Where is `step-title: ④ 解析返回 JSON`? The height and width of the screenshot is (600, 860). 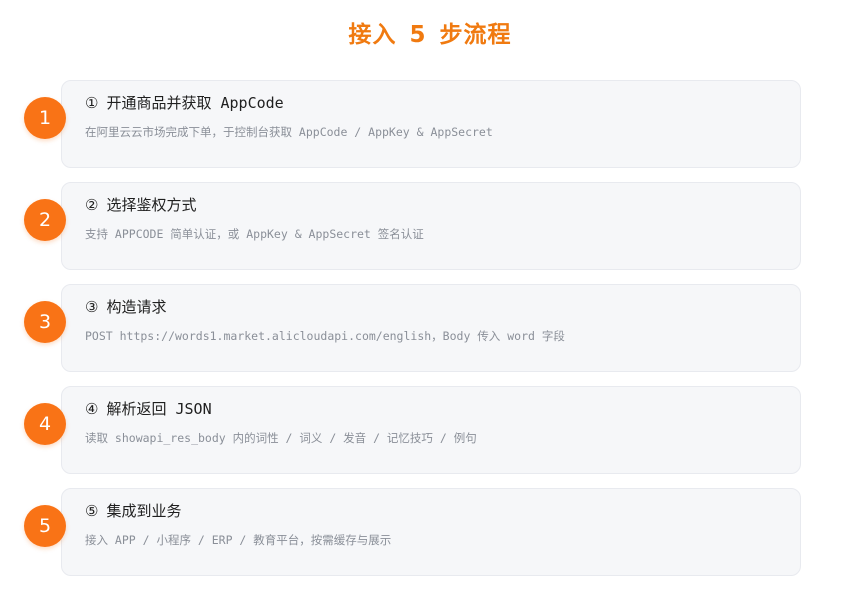
step-title: ④ 解析返回 JSON is located at coordinates (148, 409).